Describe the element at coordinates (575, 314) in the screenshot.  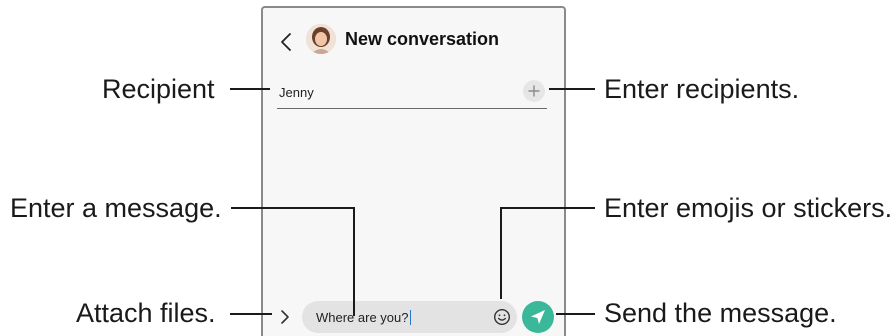
I see `callout-line-send-message` at that location.